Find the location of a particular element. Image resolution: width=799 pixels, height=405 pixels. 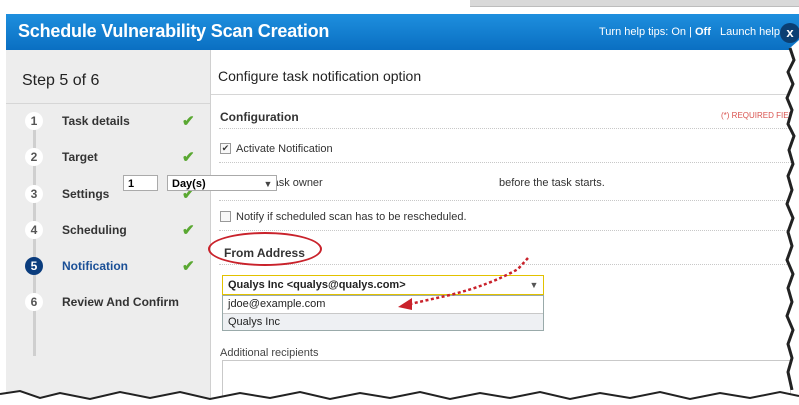

step-label: Scheduling is located at coordinates (94, 230).